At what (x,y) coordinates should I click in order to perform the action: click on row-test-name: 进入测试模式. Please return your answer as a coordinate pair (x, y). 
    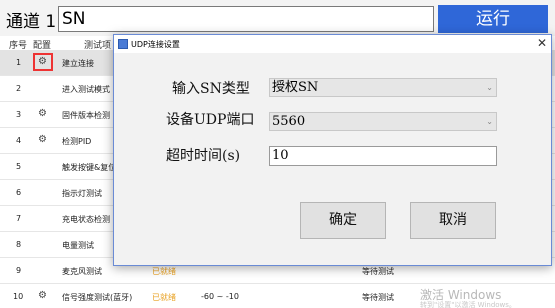
    Looking at the image, I should click on (86, 89).